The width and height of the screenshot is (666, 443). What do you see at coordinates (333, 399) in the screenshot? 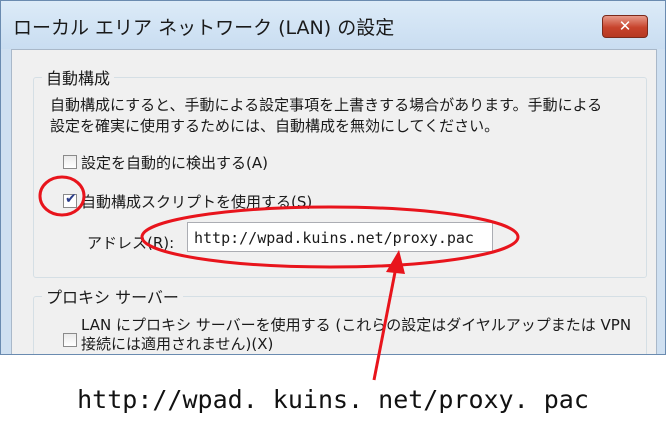
I see `proxy-url-caption: http://wpad. kuins. net/proxy. pac` at bounding box center [333, 399].